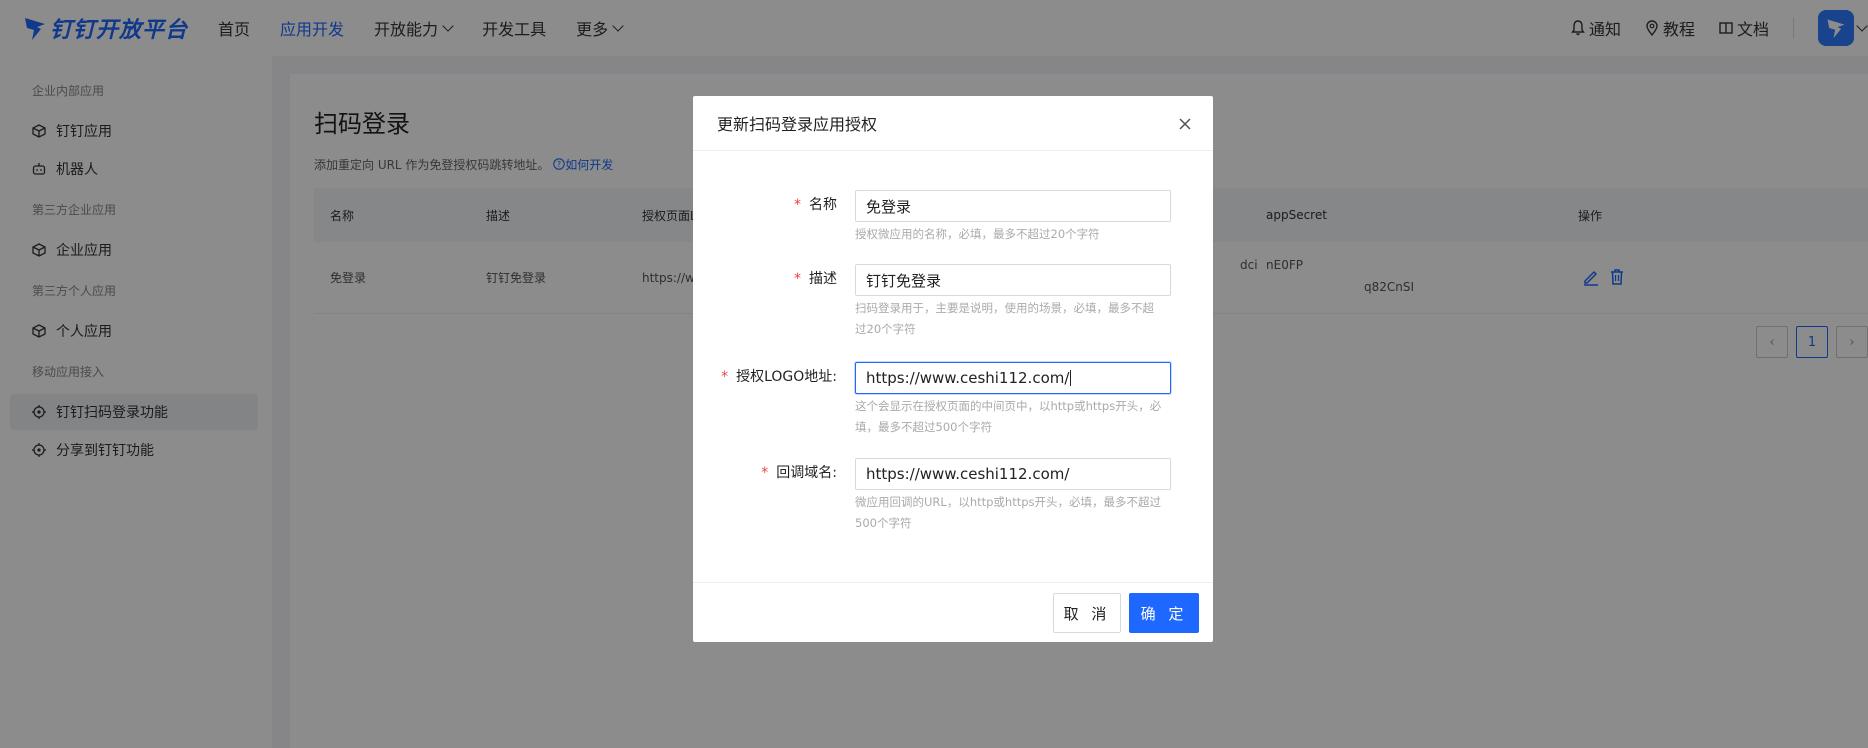 The image size is (1868, 748). I want to click on callback-hint-line1: 微应用回调的URL，以http或https开头，必填，最多不超过, so click(1008, 502).